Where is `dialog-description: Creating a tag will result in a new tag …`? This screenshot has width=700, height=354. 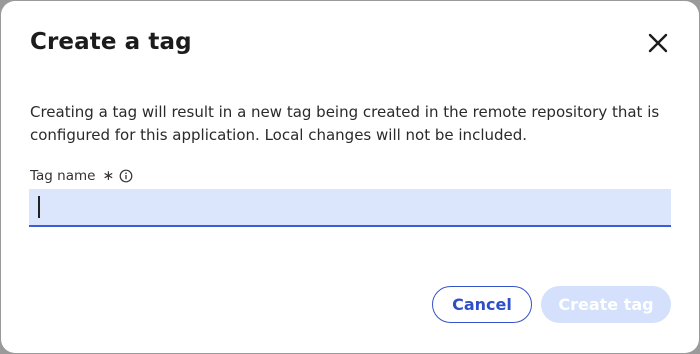 dialog-description: Creating a tag will result in a new tag … is located at coordinates (345, 123).